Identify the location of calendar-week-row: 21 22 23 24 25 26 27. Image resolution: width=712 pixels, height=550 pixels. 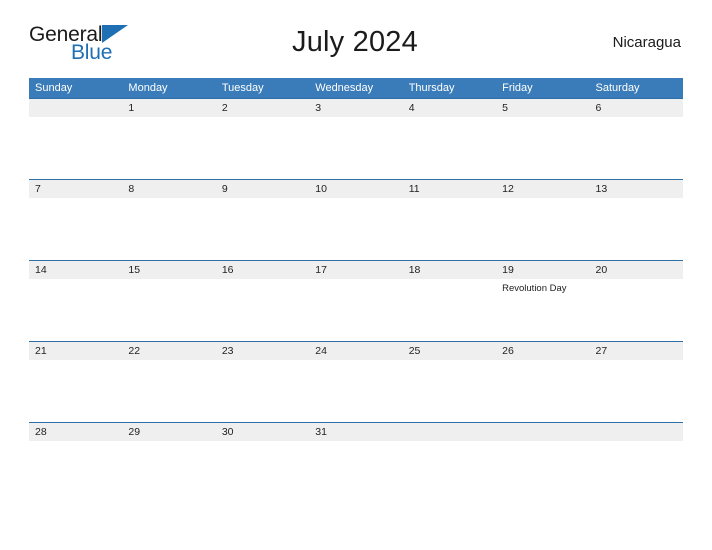
(356, 382).